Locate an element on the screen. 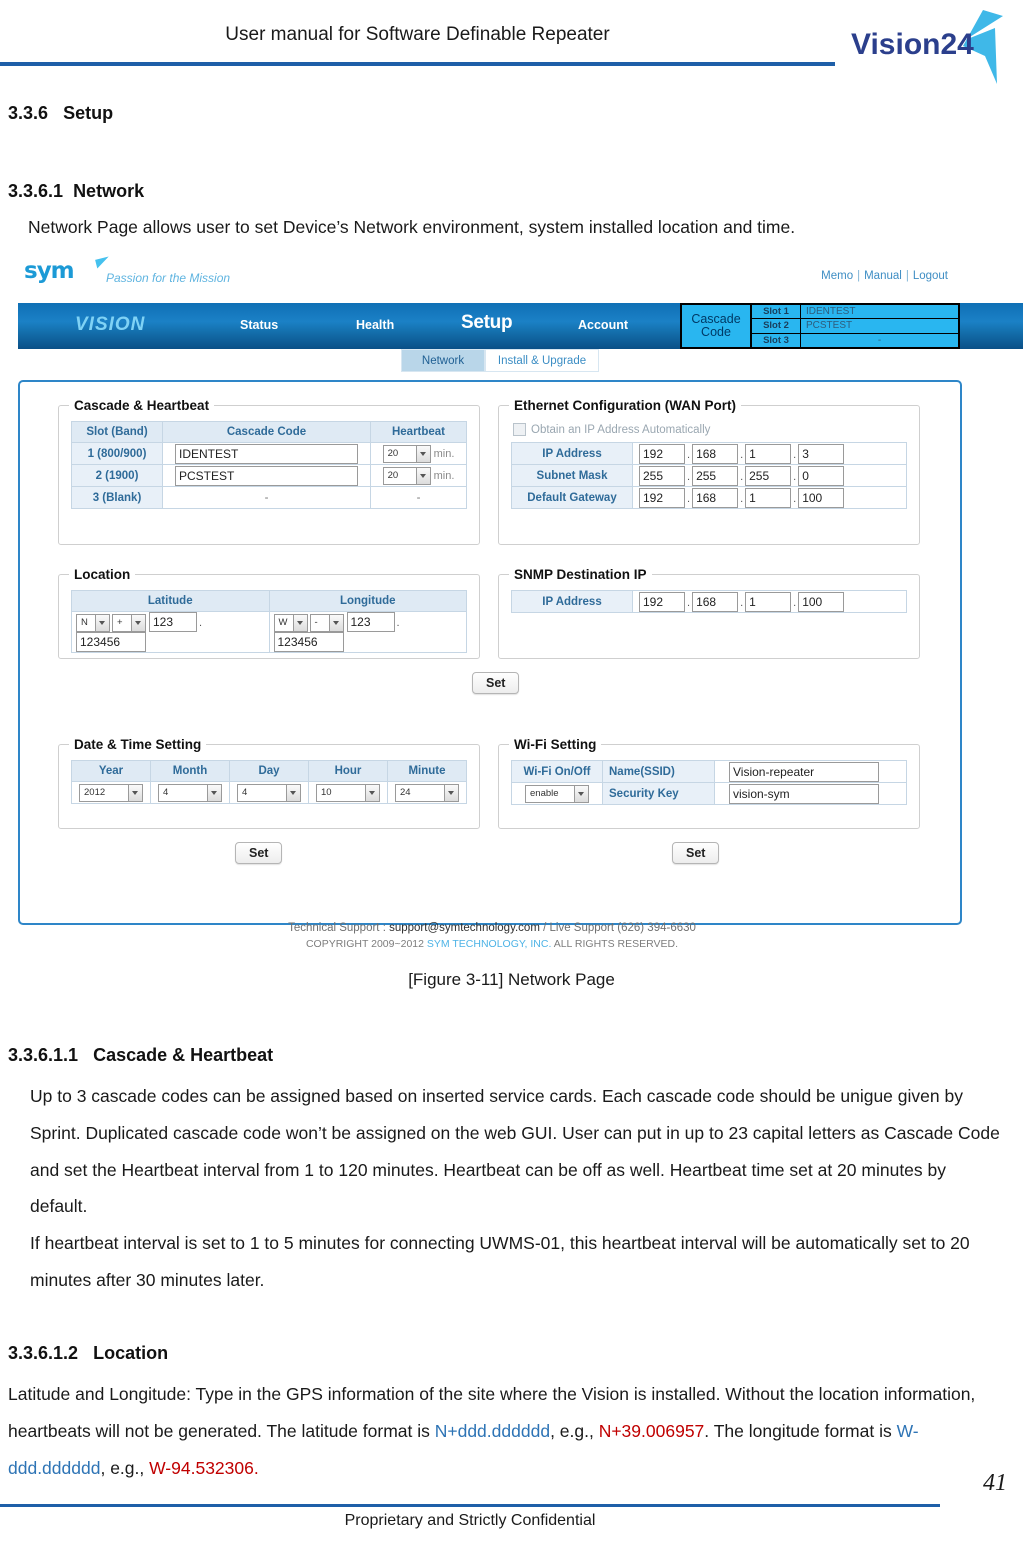 Image resolution: width=1023 pixels, height=1548 pixels. header-divider is located at coordinates (417, 64).